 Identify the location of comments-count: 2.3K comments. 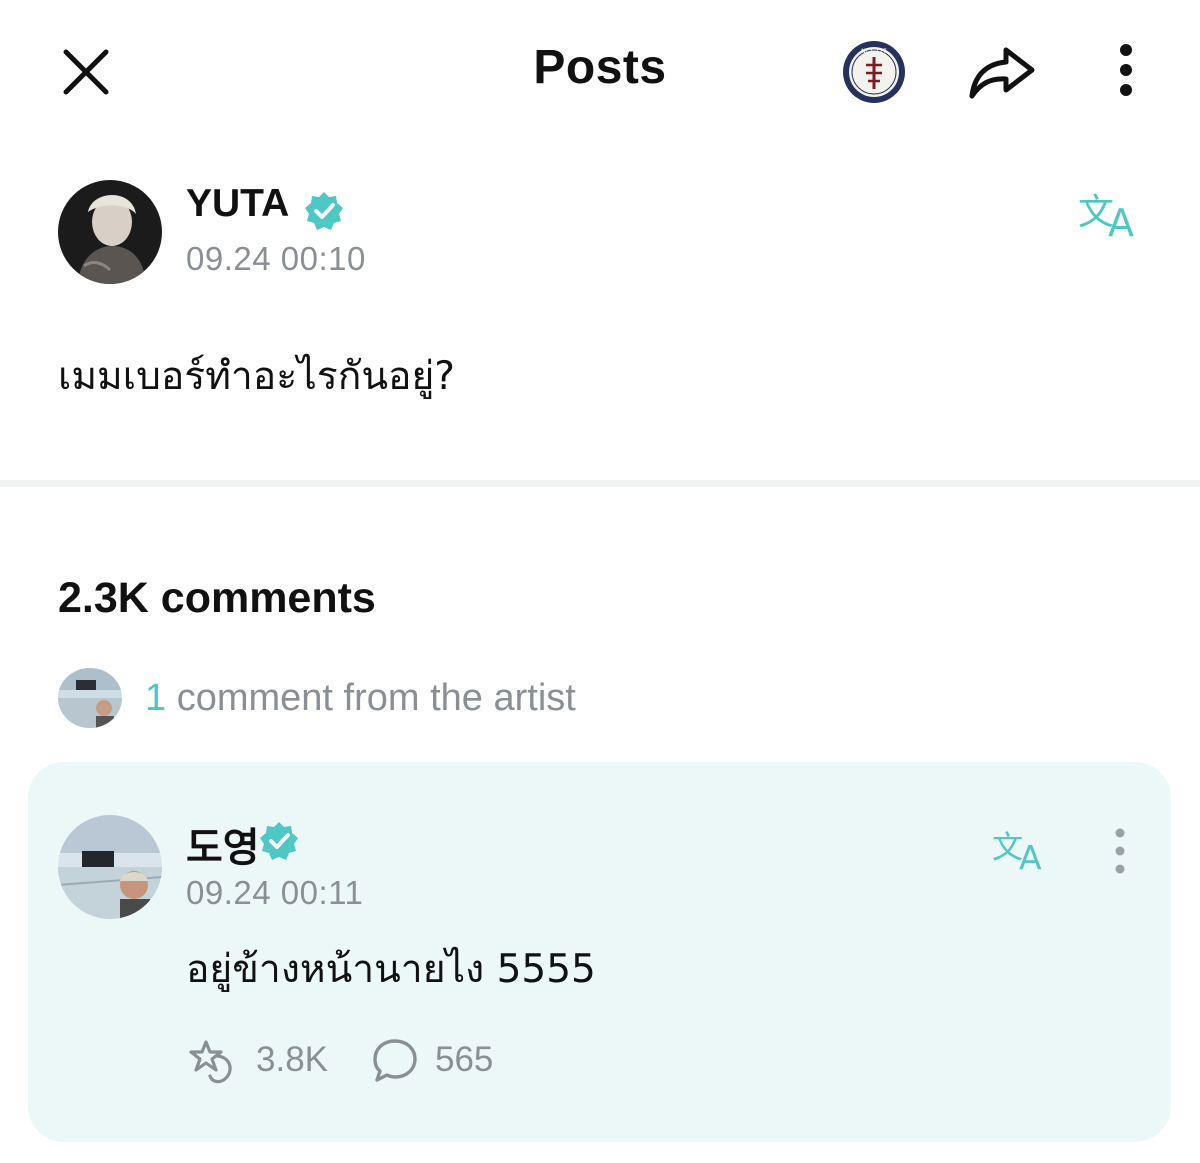
(217, 598).